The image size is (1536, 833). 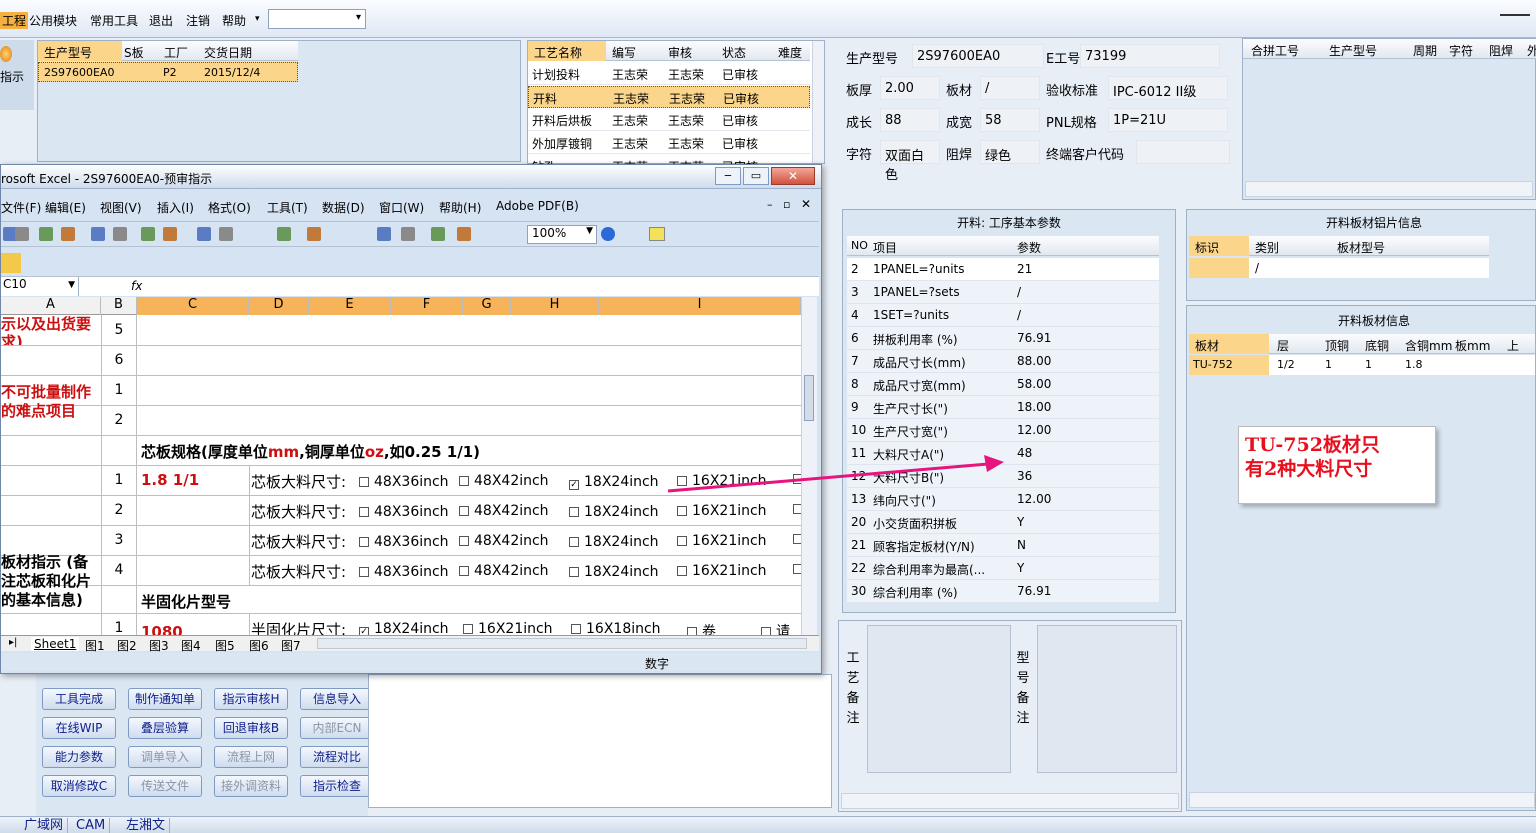 What do you see at coordinates (994, 463) in the screenshot?
I see `arrow-head` at bounding box center [994, 463].